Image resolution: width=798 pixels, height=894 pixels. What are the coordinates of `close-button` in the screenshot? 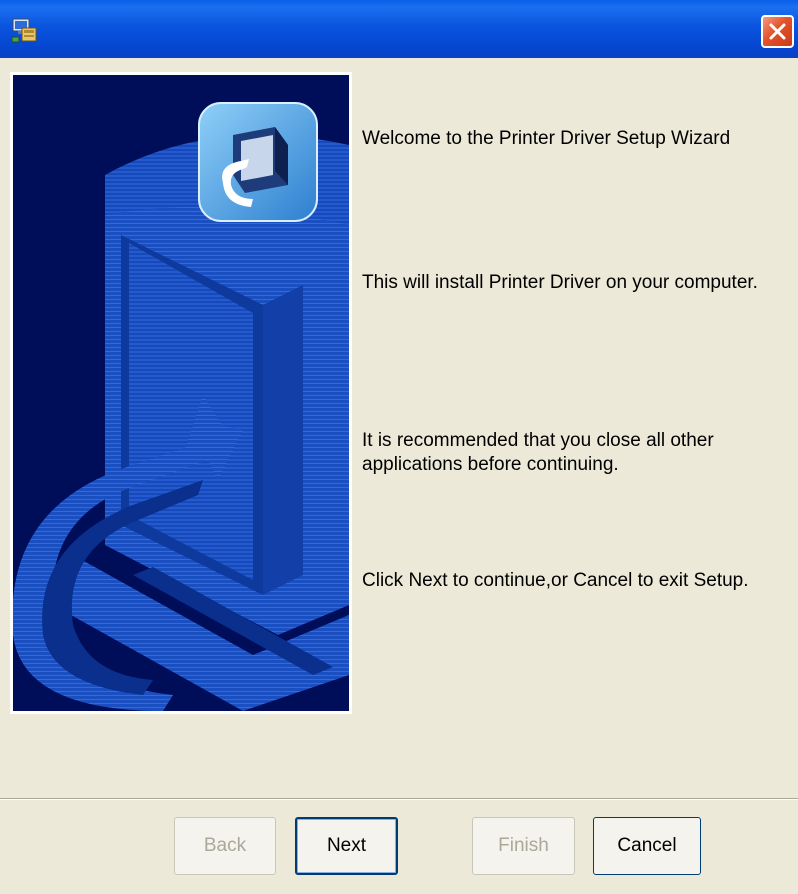 It's located at (777, 31).